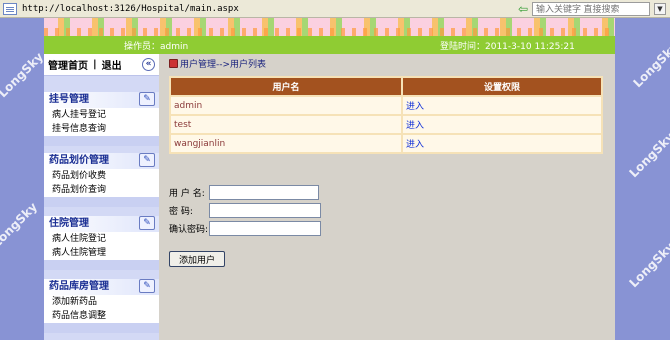 The height and width of the screenshot is (340, 670). I want to click on breadcrumb-icon, so click(173, 63).